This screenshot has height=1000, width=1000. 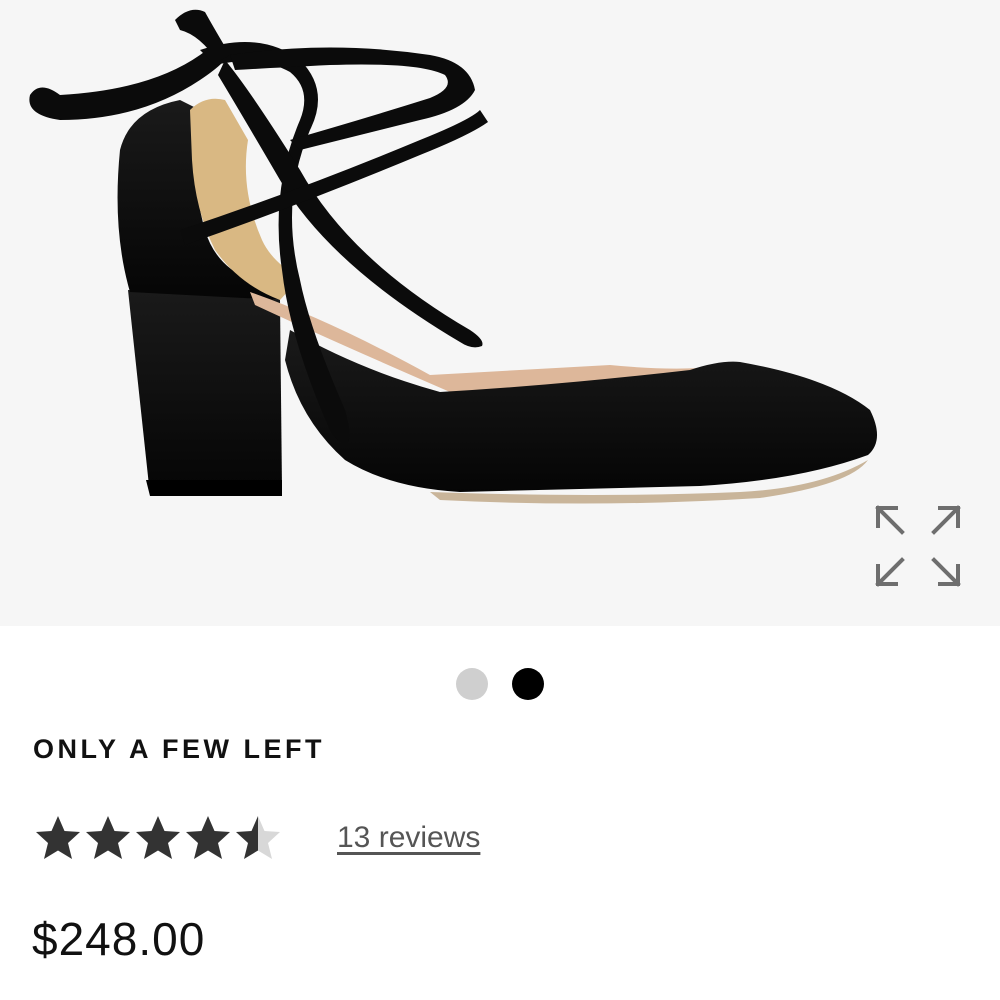 I want to click on rating-row: 13 reviews, so click(x=256, y=838).